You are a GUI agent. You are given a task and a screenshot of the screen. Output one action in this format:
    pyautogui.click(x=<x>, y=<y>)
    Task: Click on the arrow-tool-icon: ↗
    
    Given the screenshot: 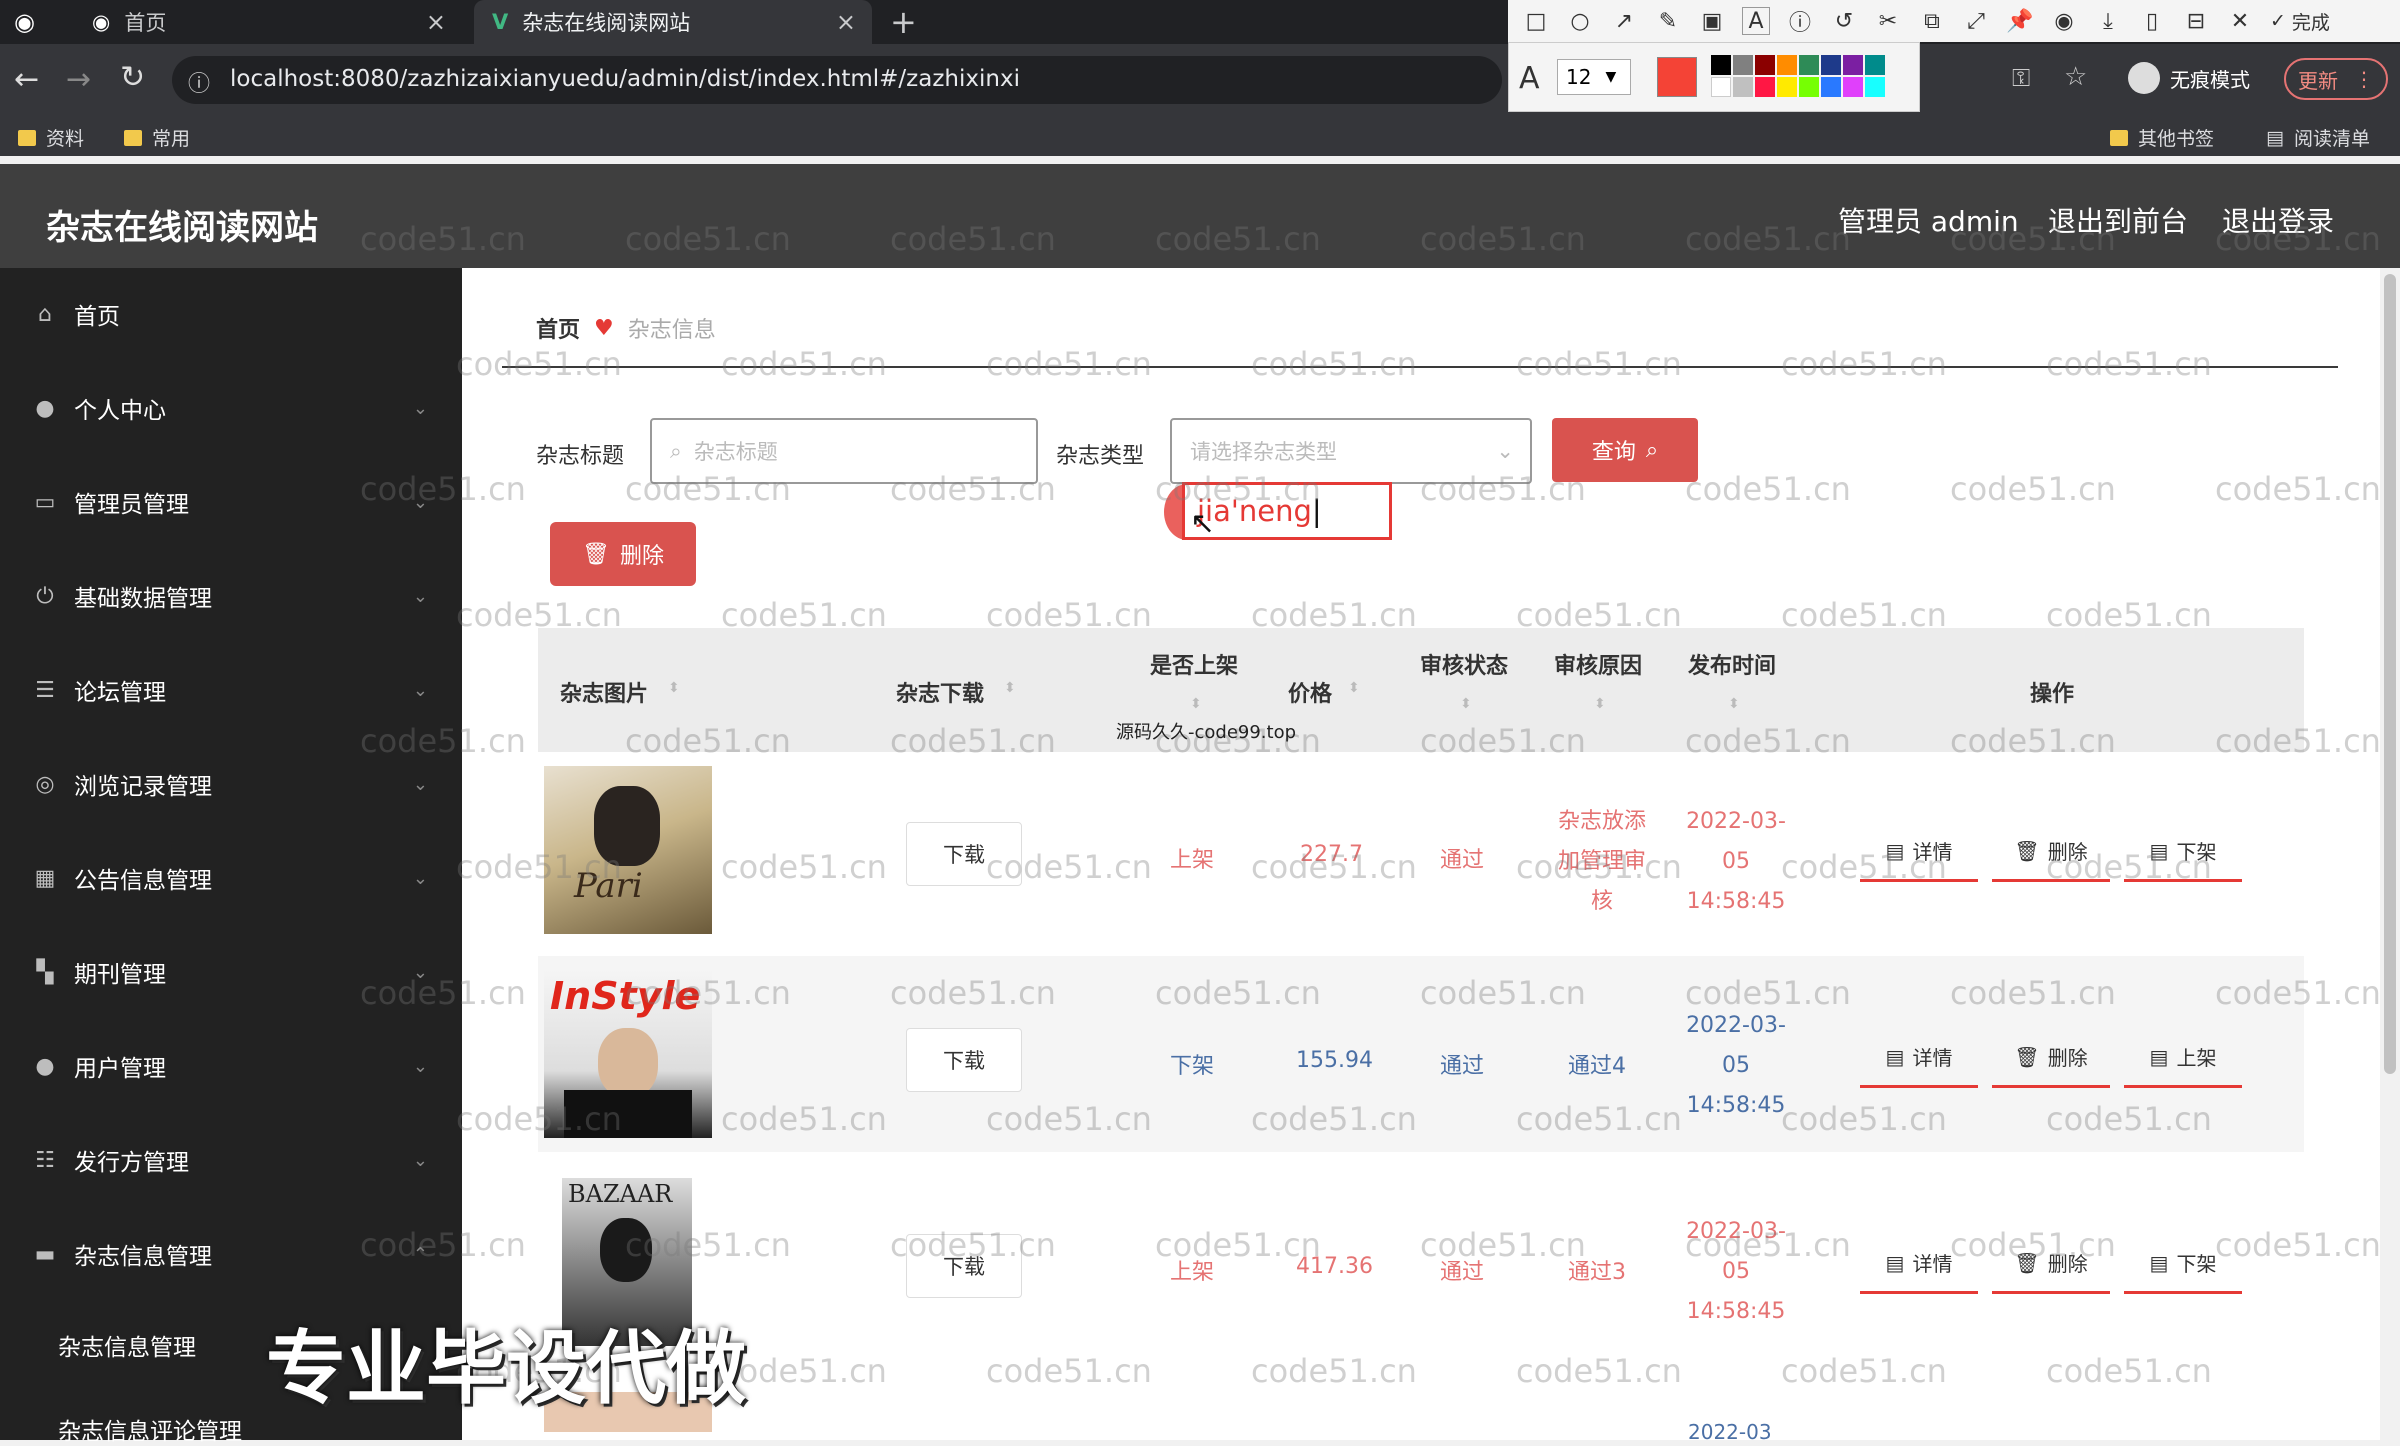 What is the action you would take?
    pyautogui.click(x=1624, y=21)
    